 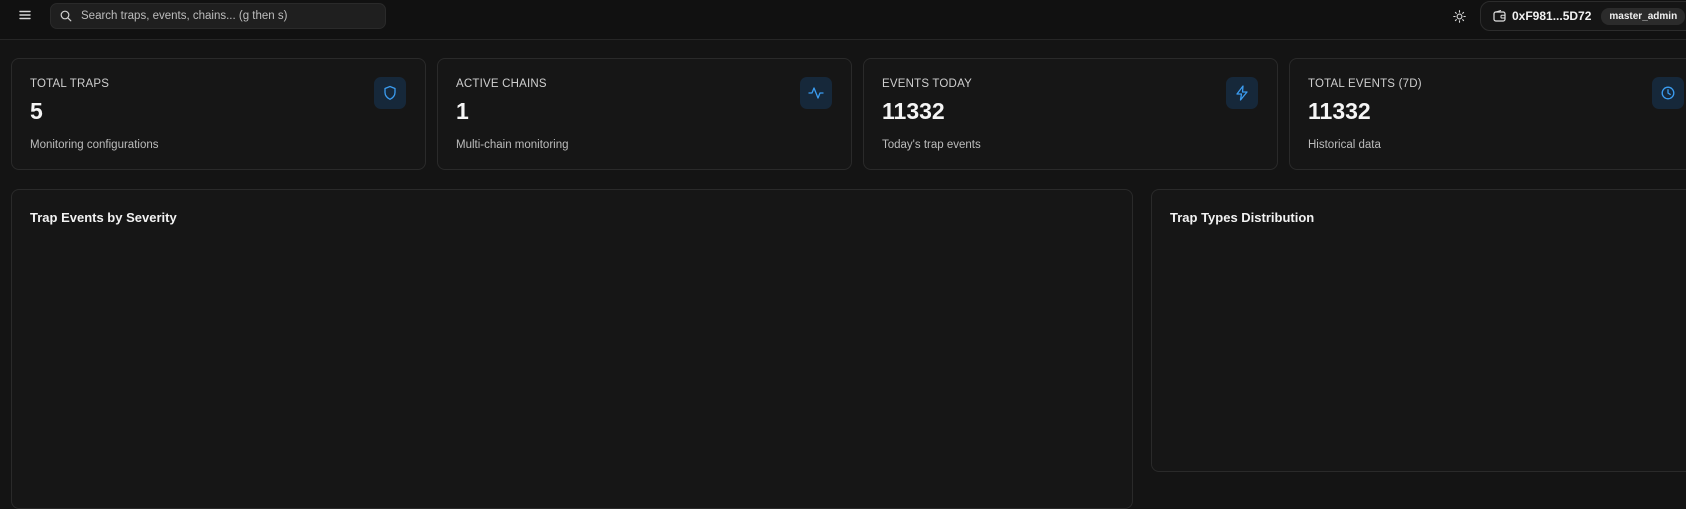 What do you see at coordinates (1459, 16) in the screenshot?
I see `sun-icon` at bounding box center [1459, 16].